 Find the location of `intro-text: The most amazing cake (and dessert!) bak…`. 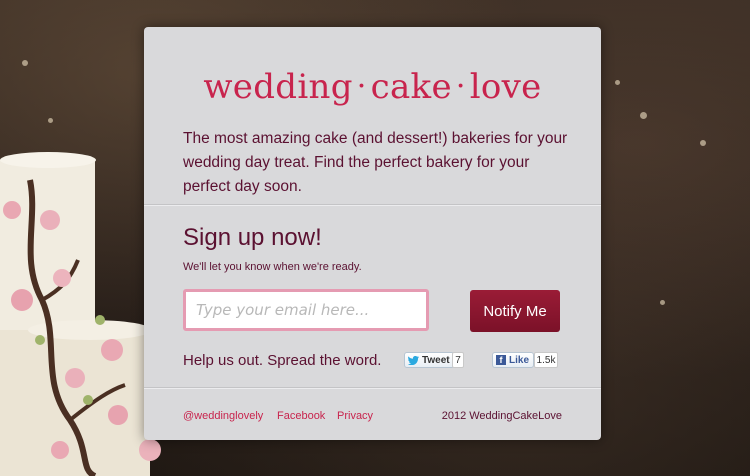

intro-text: The most amazing cake (and dessert!) bak… is located at coordinates (375, 162).